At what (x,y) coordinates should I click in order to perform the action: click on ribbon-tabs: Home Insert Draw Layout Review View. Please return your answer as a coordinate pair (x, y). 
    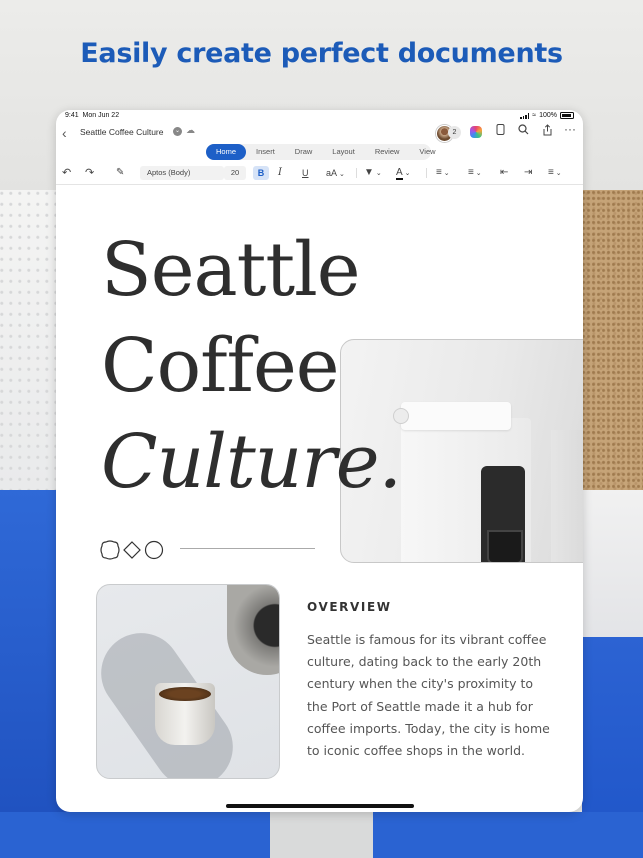
    Looking at the image, I should click on (326, 152).